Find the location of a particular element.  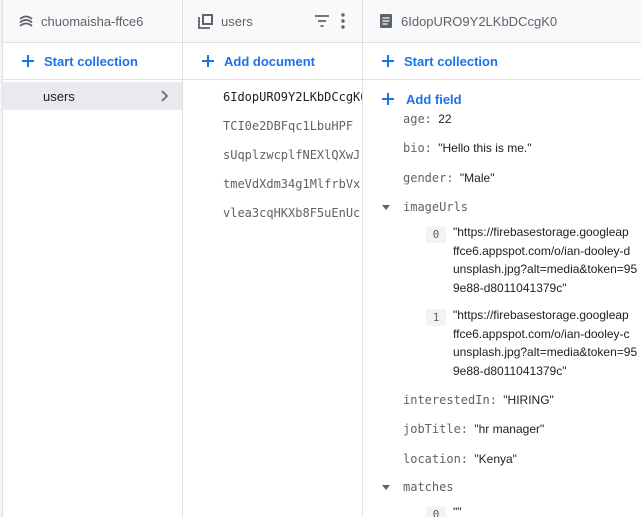

field-interestedIn: interestedIn: "HIRING" is located at coordinates (478, 400).